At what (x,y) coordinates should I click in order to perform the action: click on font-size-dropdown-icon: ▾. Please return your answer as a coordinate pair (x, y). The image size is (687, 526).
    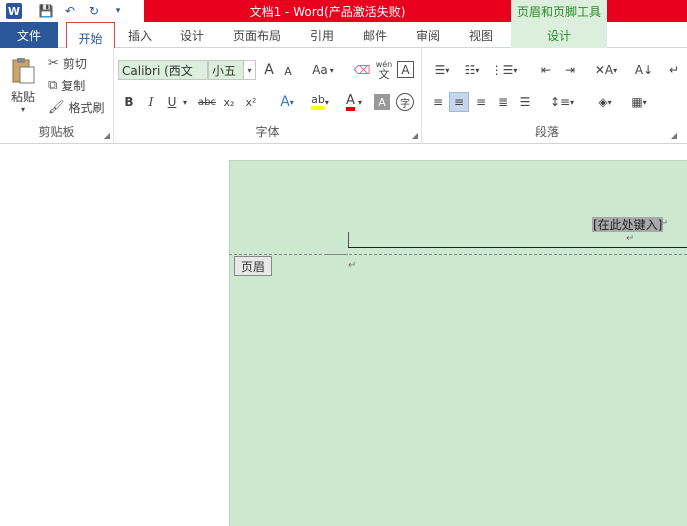
    Looking at the image, I should click on (250, 70).